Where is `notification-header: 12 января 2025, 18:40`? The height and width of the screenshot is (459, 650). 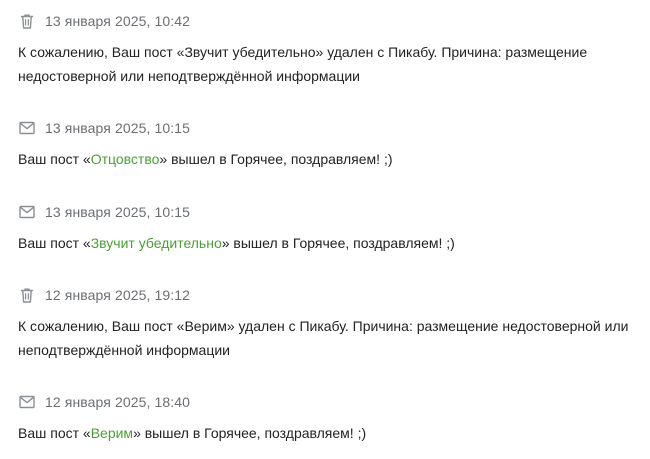 notification-header: 12 января 2025, 18:40 is located at coordinates (104, 402).